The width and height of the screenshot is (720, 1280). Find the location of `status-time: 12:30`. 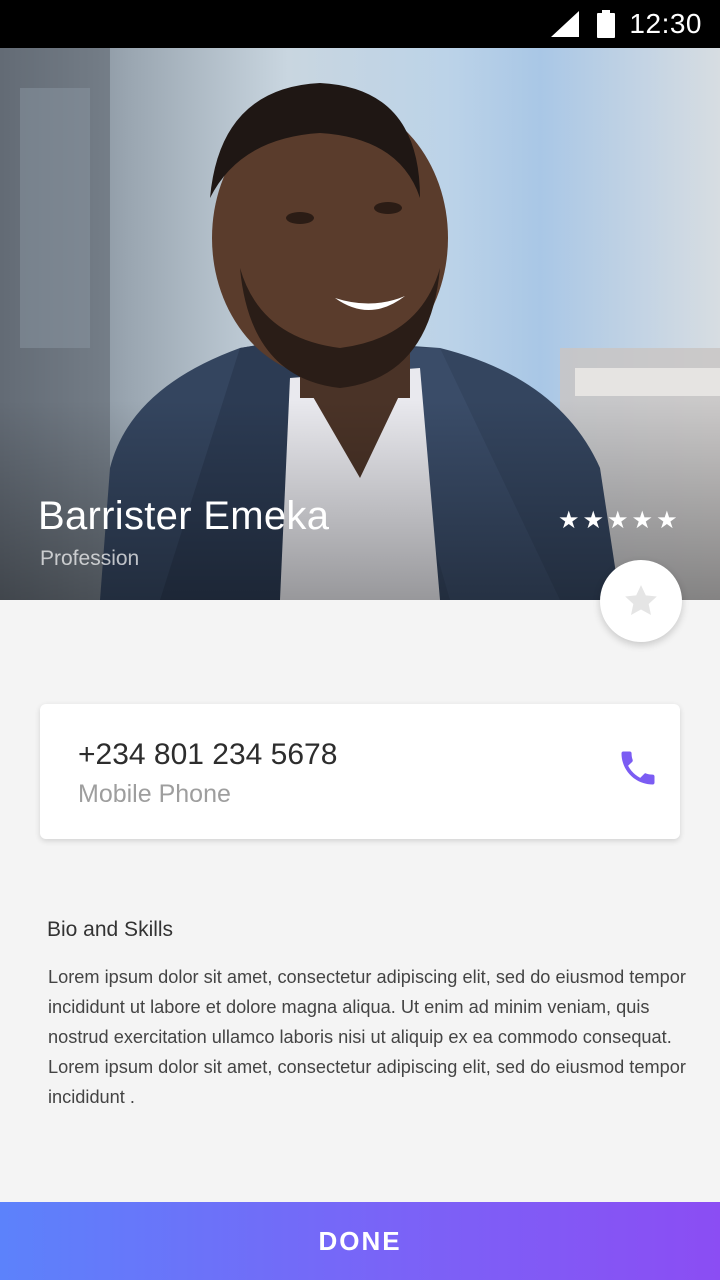

status-time: 12:30 is located at coordinates (665, 23).